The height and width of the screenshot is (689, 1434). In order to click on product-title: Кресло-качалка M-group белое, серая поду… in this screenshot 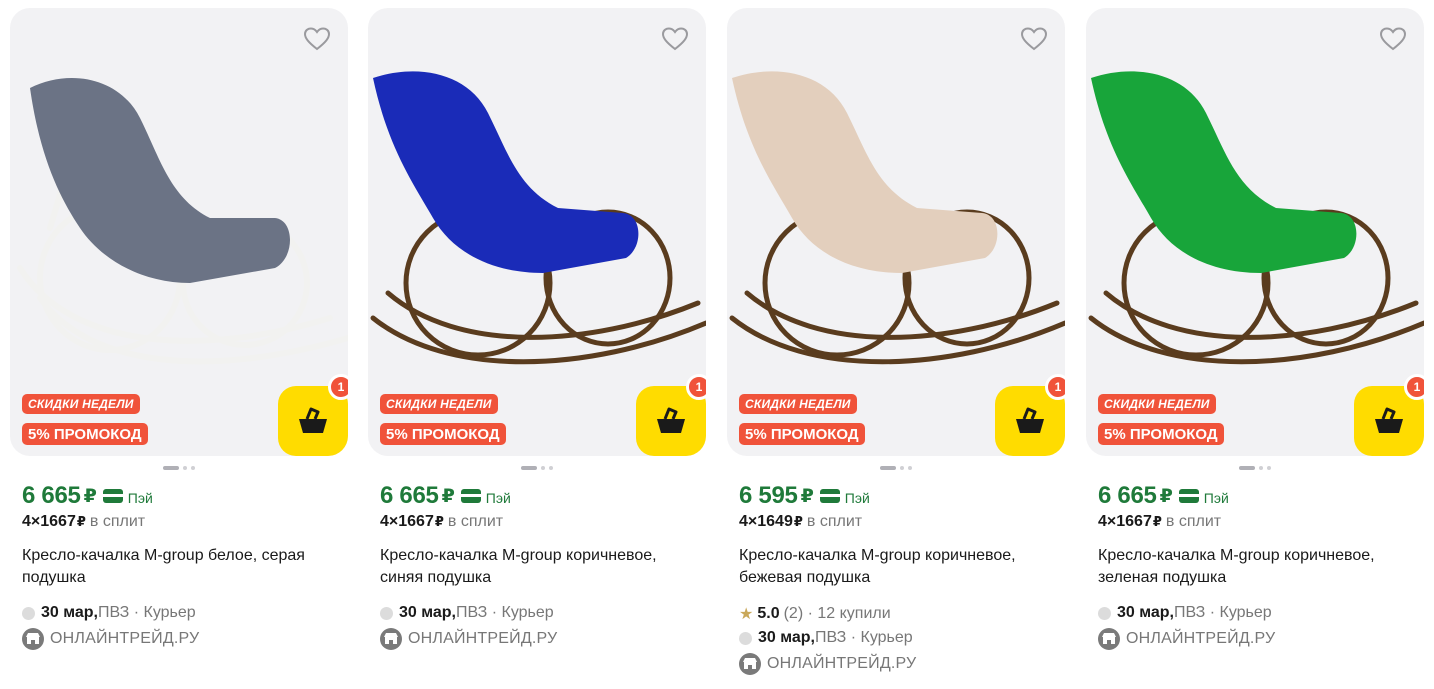, I will do `click(183, 567)`.